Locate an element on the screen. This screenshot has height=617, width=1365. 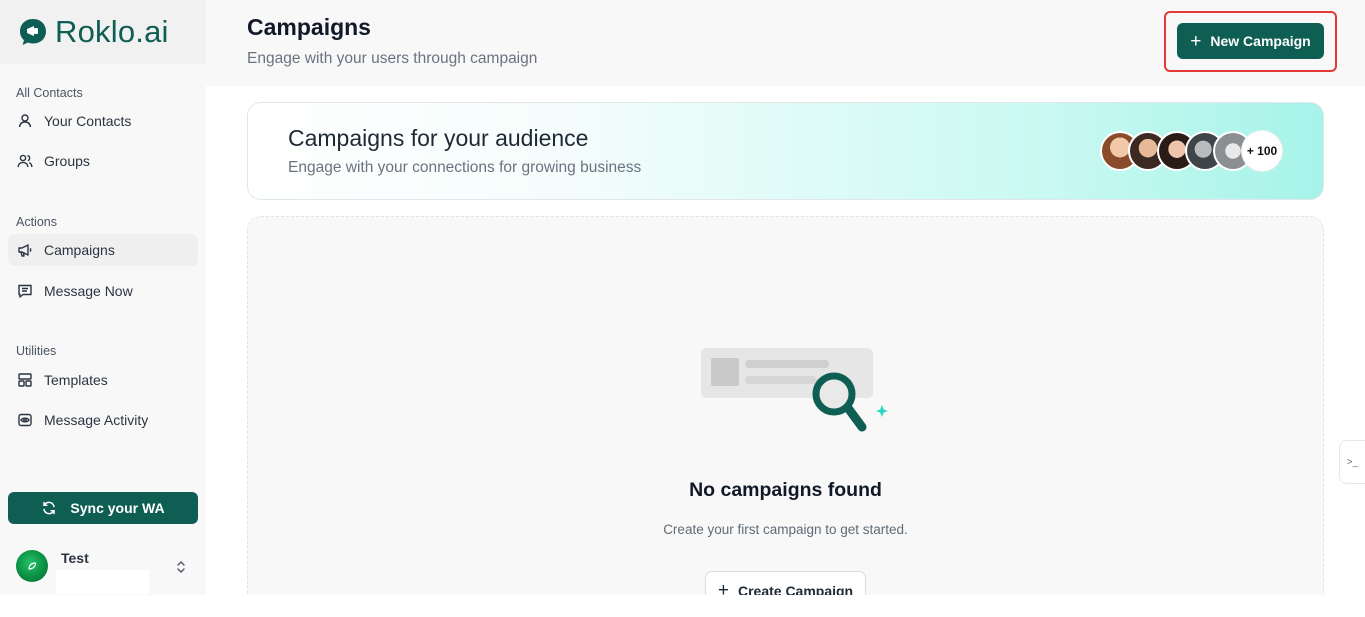
sidebar-item-label: Templates is located at coordinates (76, 380).